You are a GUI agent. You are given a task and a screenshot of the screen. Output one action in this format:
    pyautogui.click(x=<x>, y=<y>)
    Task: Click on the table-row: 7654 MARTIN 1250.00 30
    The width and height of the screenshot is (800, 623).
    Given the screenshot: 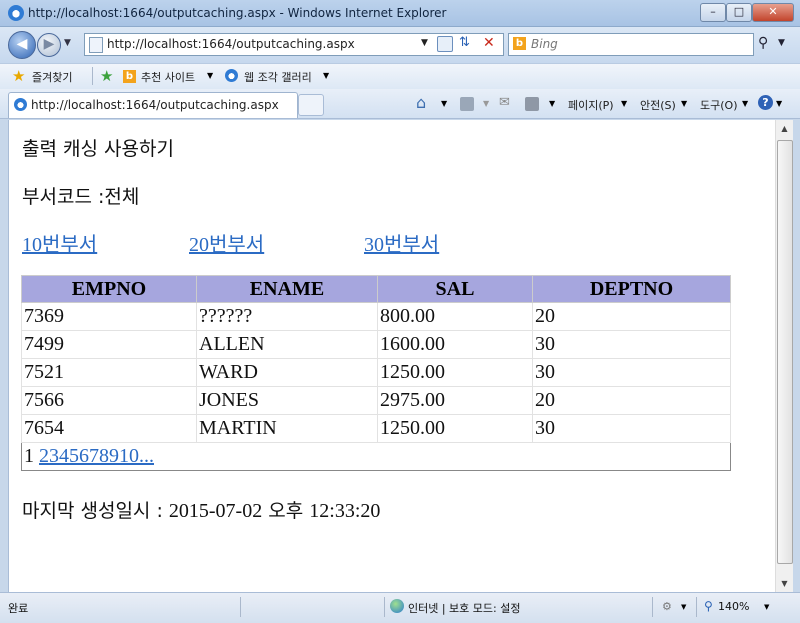 What is the action you would take?
    pyautogui.click(x=376, y=428)
    